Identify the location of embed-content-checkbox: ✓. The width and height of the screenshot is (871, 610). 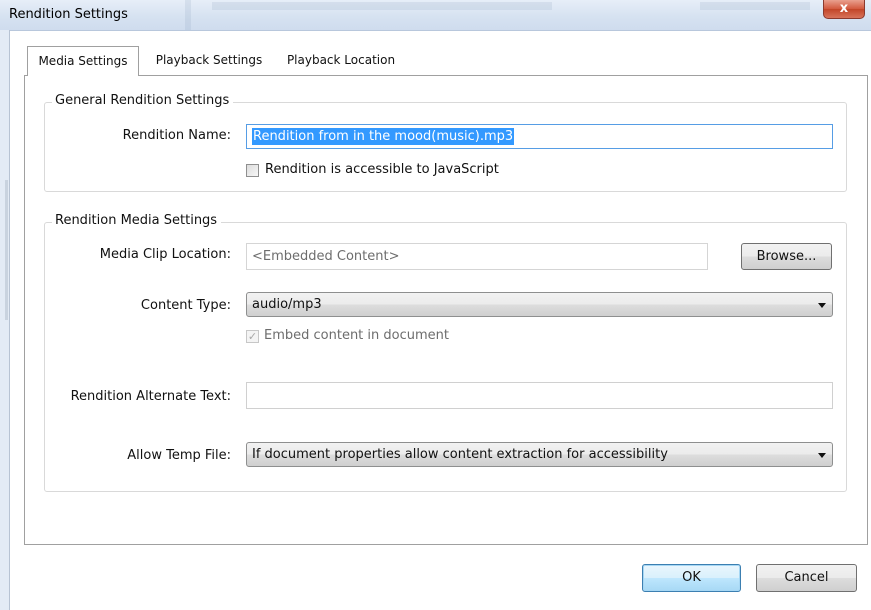
(252, 336).